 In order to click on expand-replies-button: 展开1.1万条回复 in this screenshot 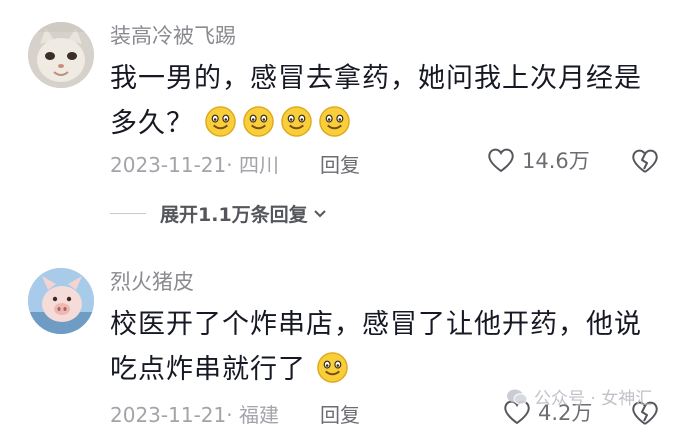, I will do `click(218, 213)`.